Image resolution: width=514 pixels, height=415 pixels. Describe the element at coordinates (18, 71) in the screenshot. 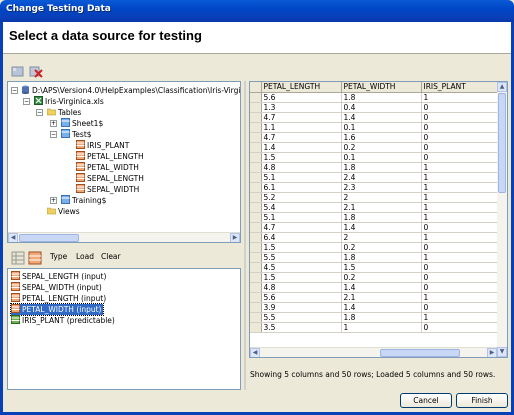

I see `add-source-icon` at that location.